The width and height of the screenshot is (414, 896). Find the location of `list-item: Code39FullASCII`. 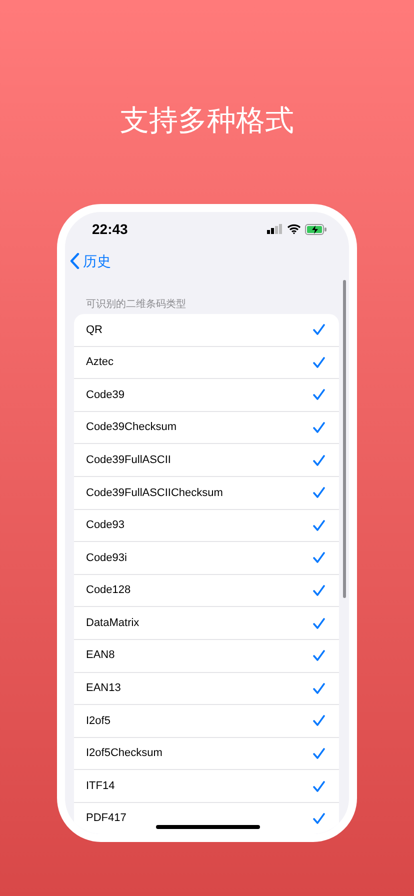

list-item: Code39FullASCII is located at coordinates (206, 460).